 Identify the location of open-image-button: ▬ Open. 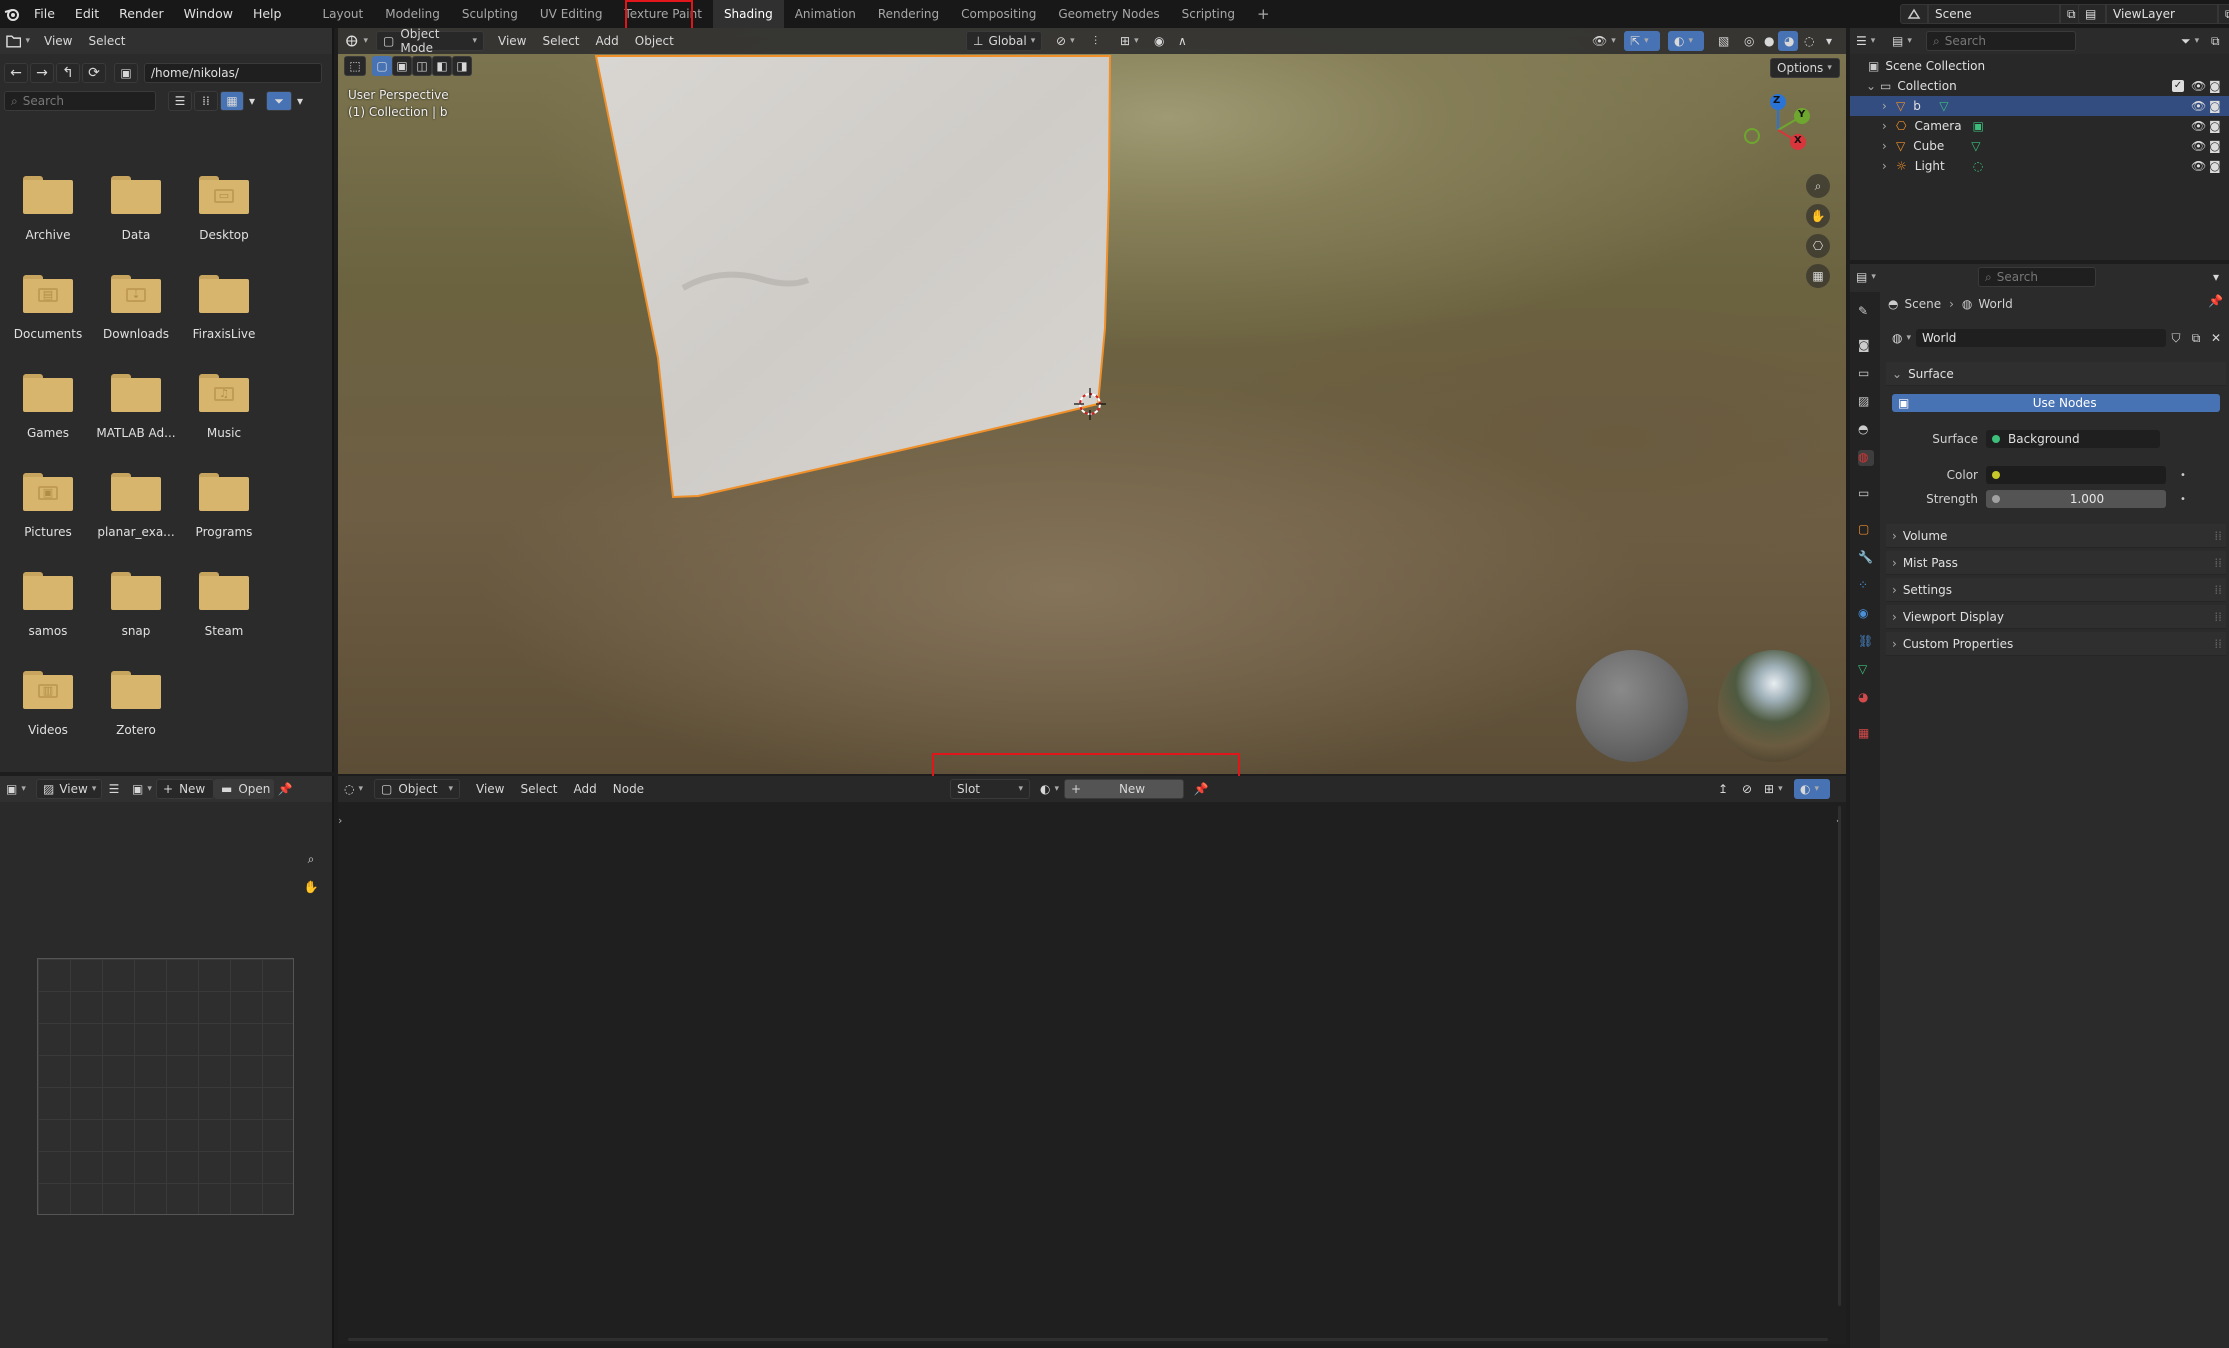
(244, 789).